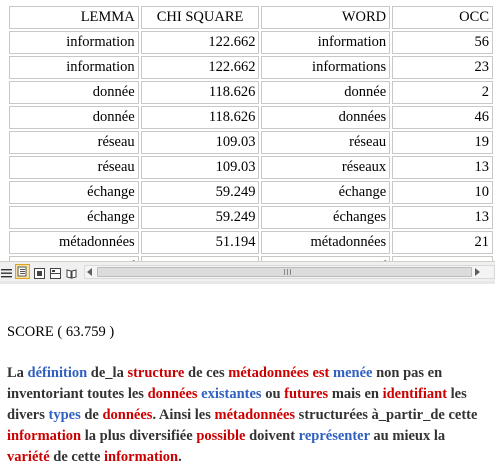  I want to click on sentence-text: de, so click(91, 415).